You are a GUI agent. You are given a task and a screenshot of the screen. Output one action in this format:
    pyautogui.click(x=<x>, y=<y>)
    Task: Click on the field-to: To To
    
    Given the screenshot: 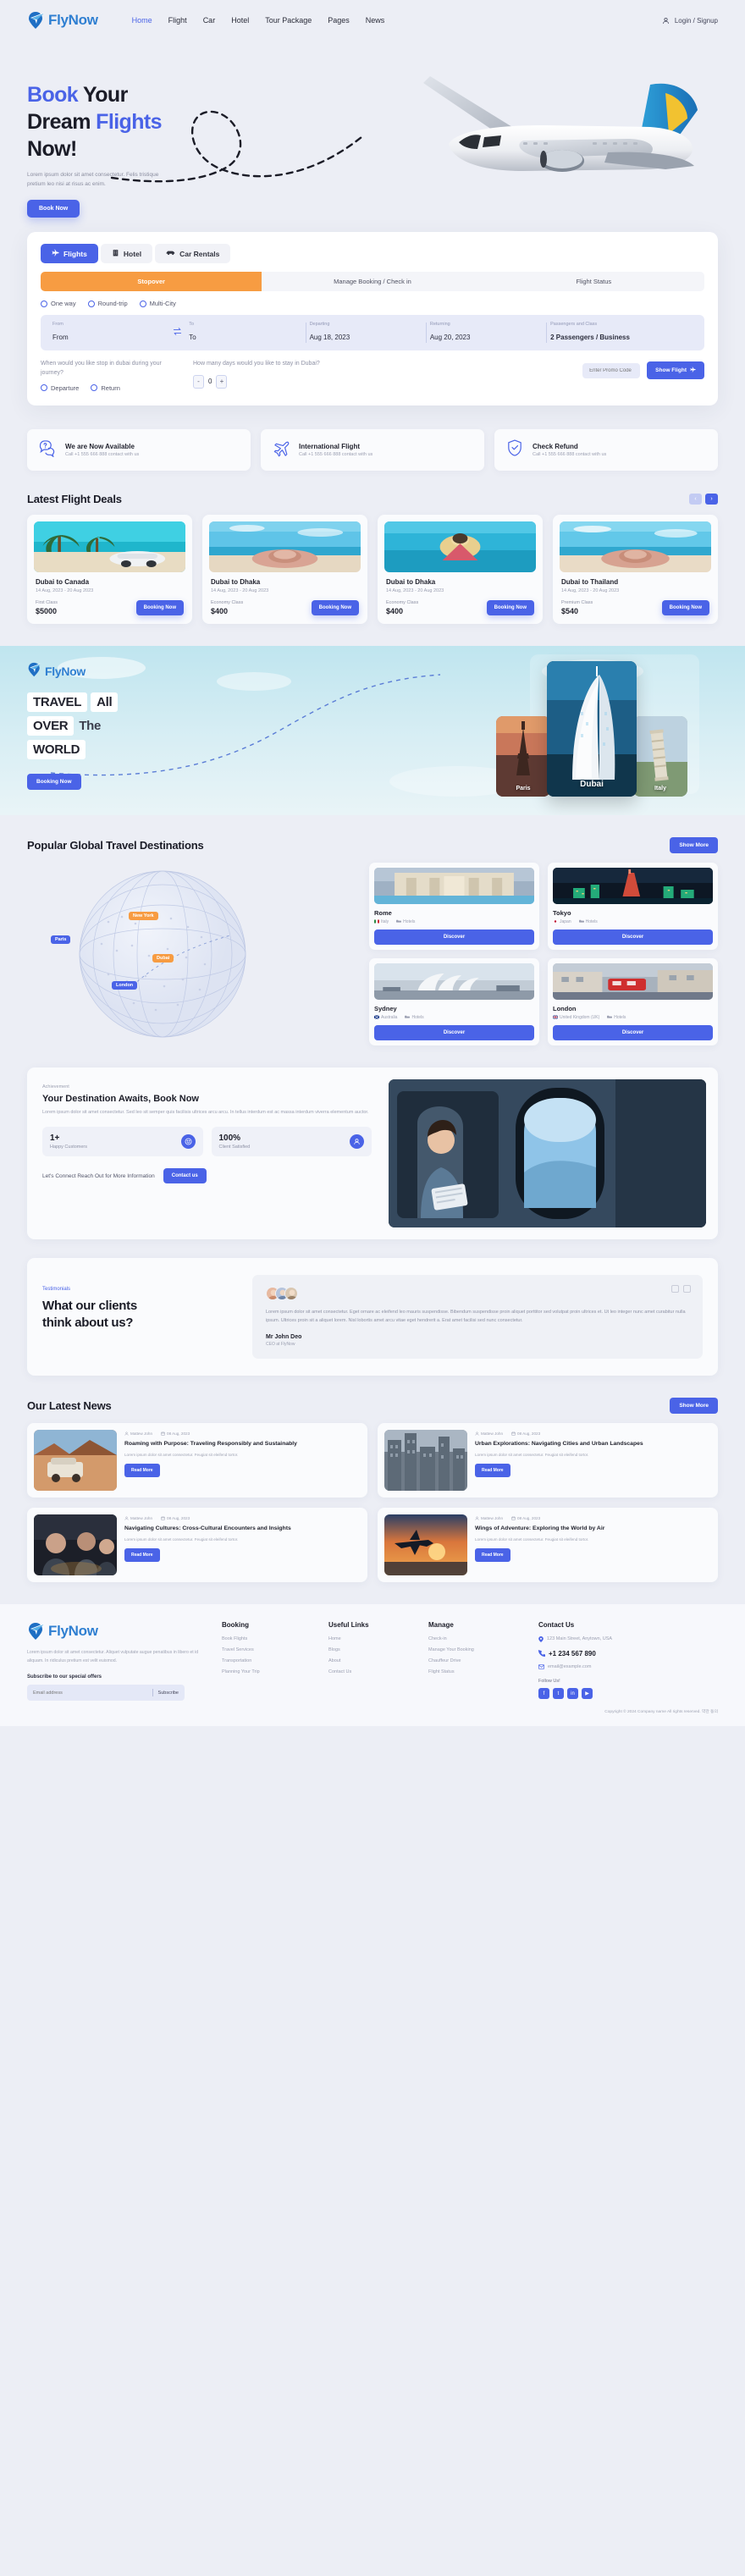 What is the action you would take?
    pyautogui.click(x=245, y=333)
    